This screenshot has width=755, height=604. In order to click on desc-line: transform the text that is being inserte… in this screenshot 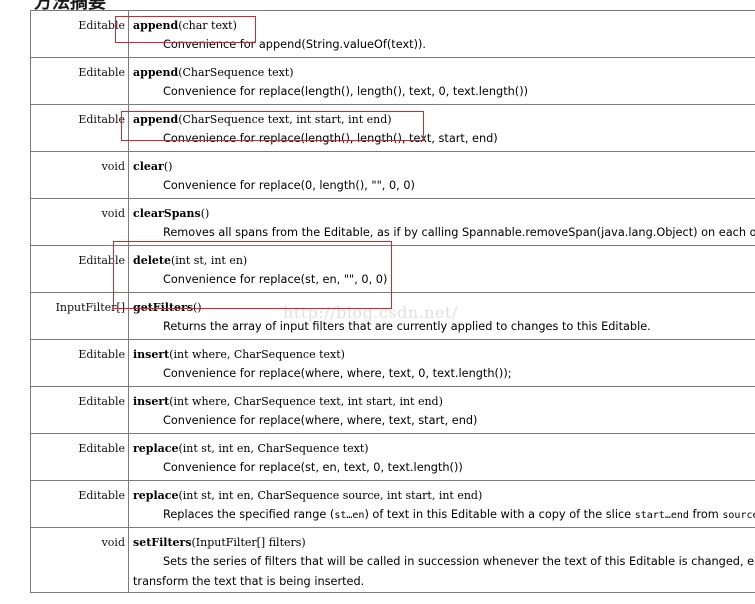, I will do `click(249, 581)`.